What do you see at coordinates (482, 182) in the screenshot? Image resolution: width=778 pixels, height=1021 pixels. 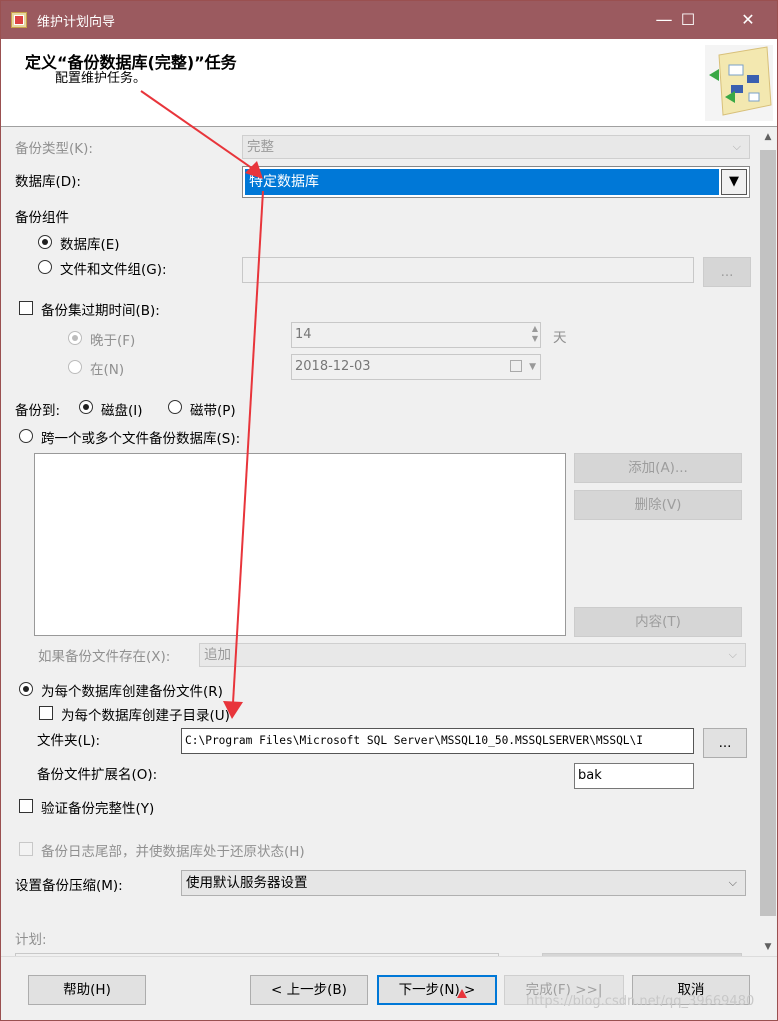 I see `database-value: 特定数据库` at bounding box center [482, 182].